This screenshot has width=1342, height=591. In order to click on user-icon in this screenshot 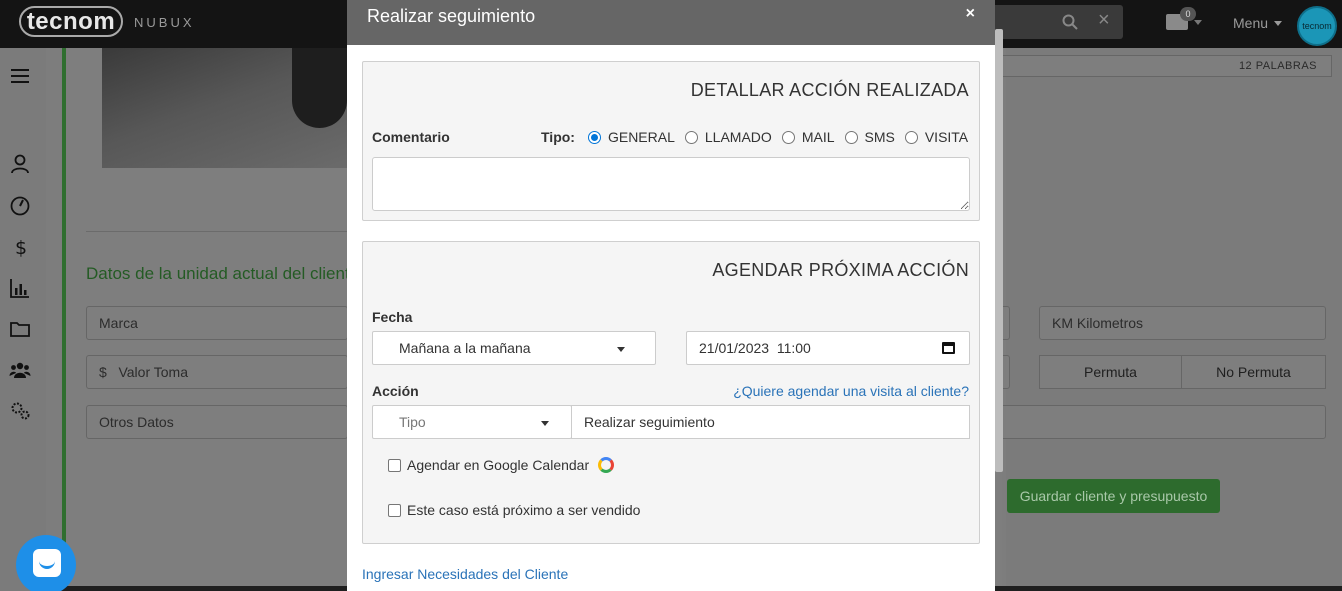, I will do `click(20, 164)`.